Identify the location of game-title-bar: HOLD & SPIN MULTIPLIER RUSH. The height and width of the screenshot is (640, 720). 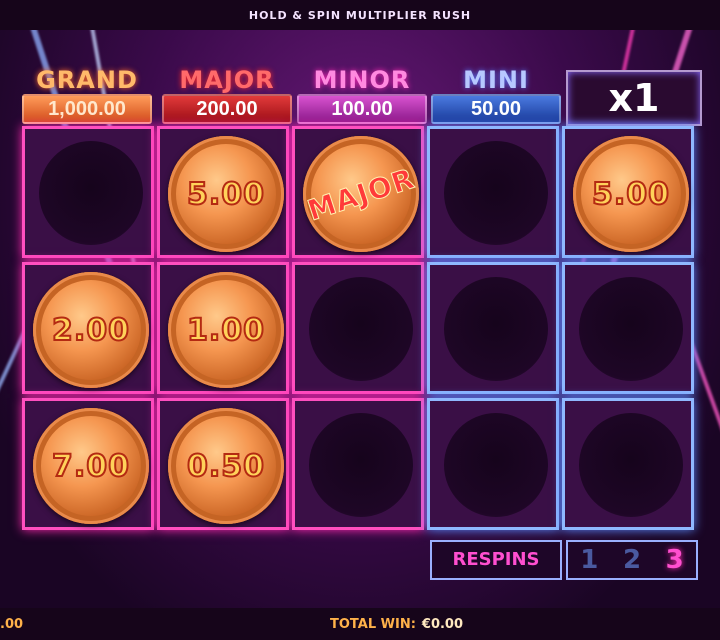
(360, 15).